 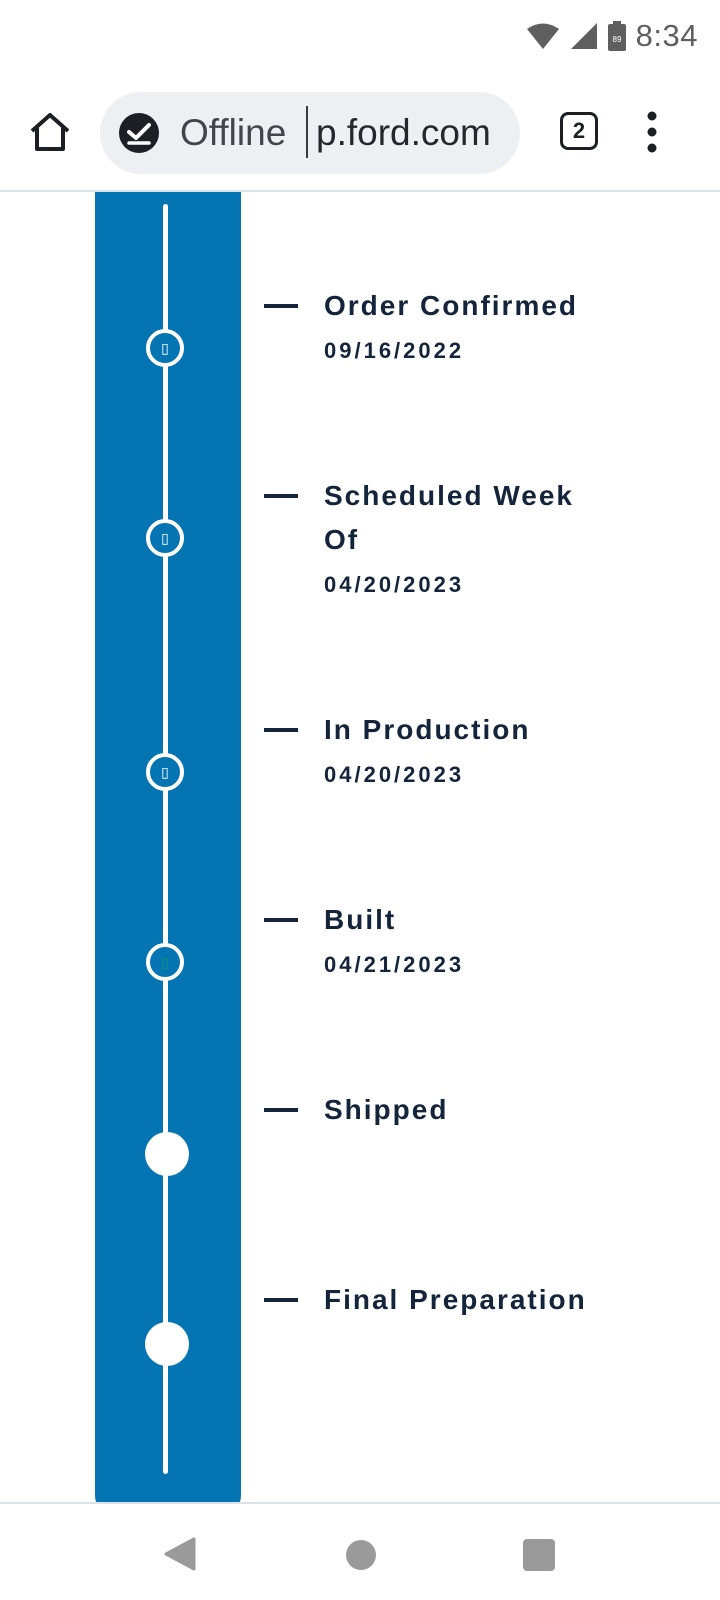 I want to click on step-title: Final Preparation, so click(x=455, y=1299).